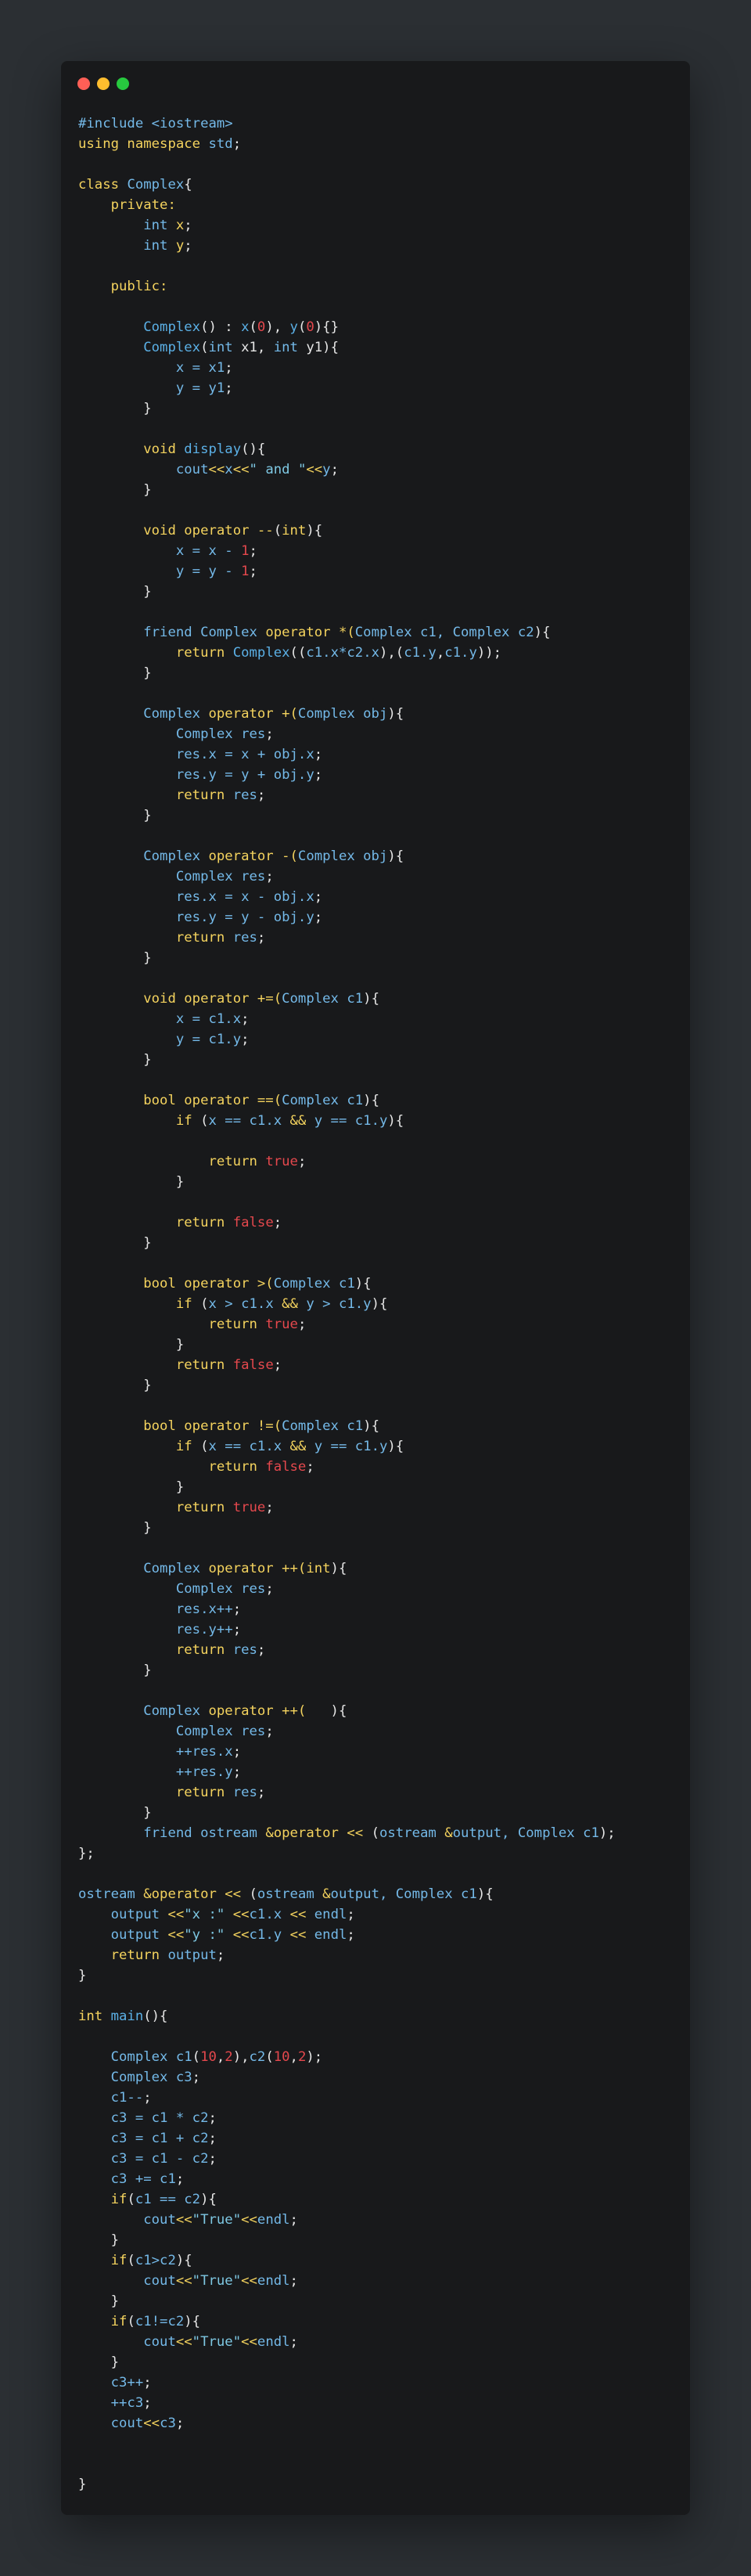 The height and width of the screenshot is (2576, 751). Describe the element at coordinates (208, 2057) in the screenshot. I see `code-token: 10` at that location.